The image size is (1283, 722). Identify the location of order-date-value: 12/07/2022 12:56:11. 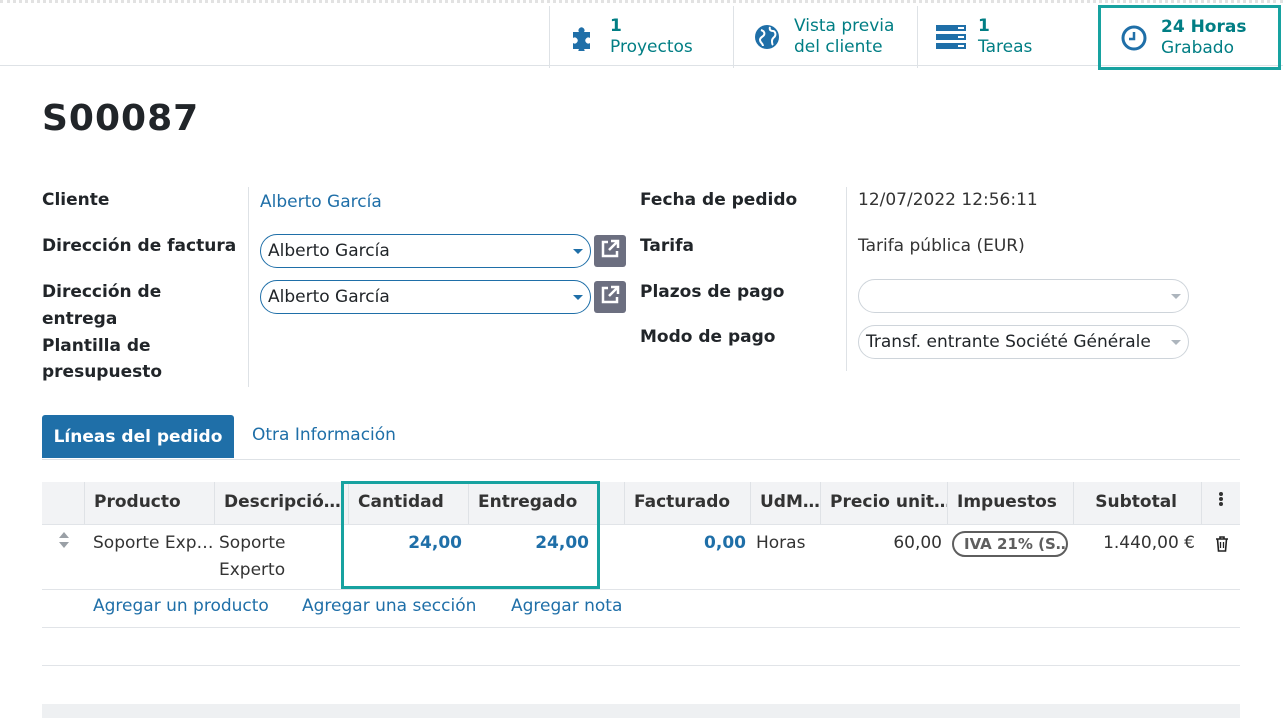
(948, 200).